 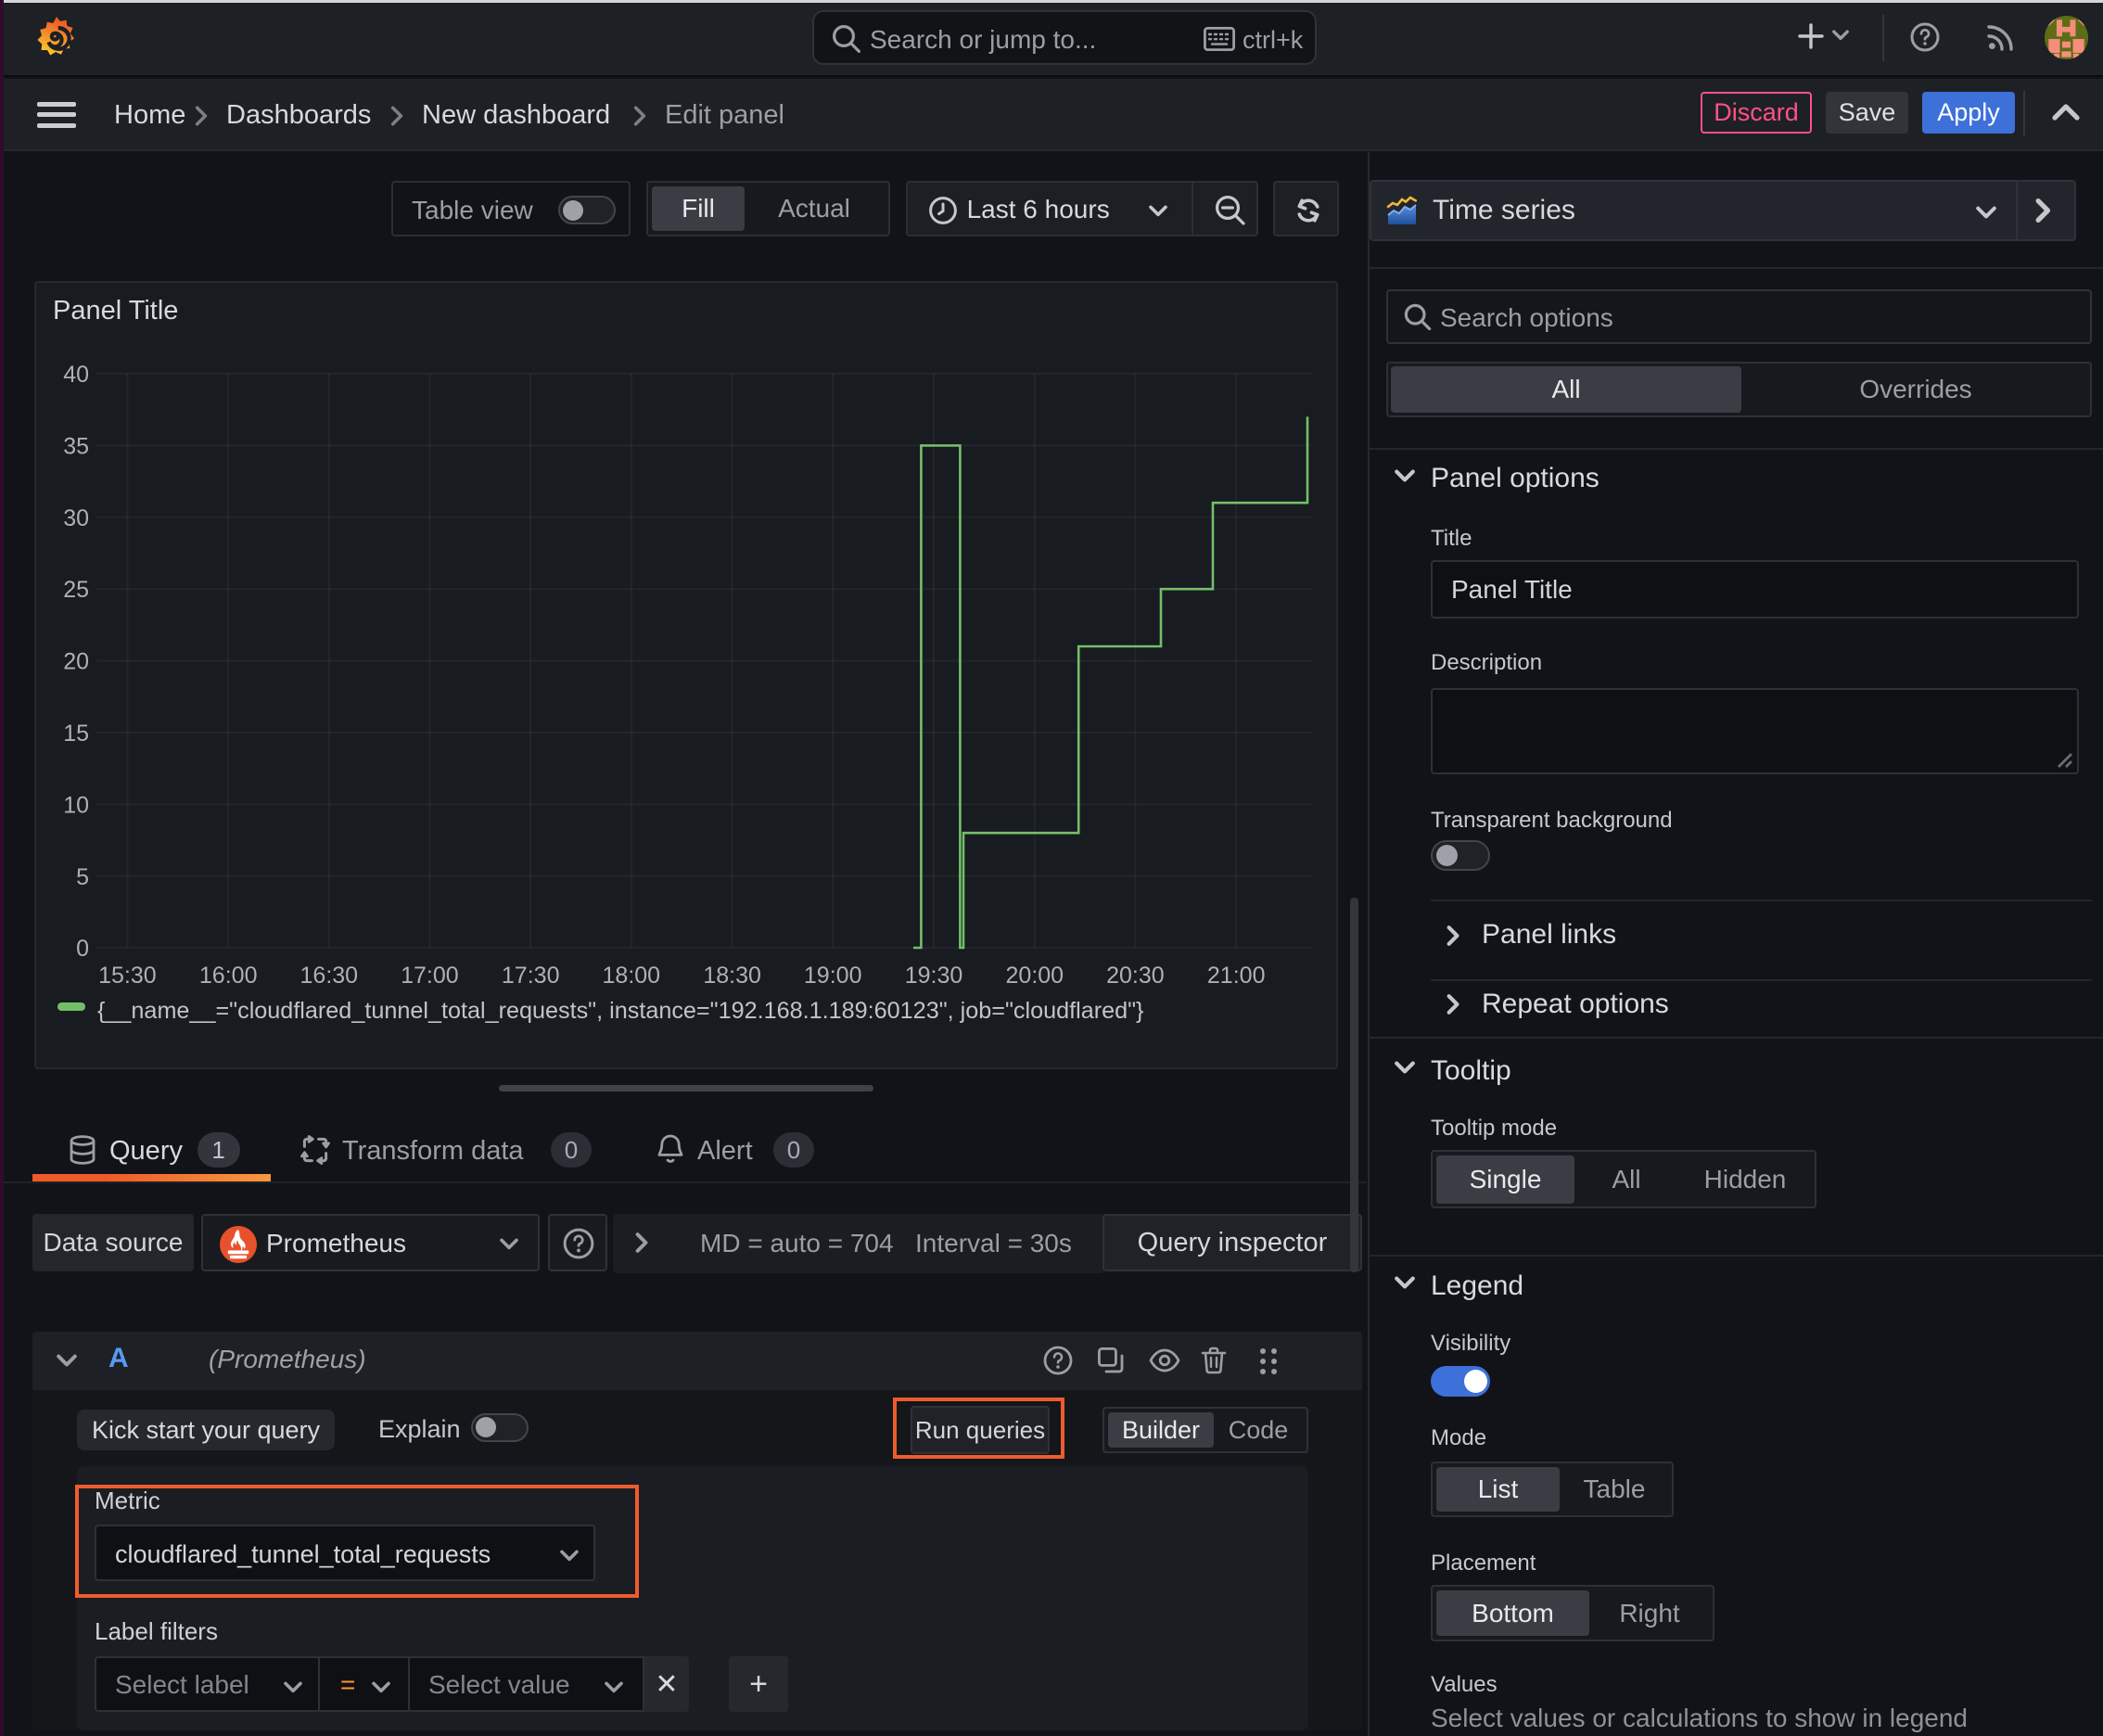 I want to click on svg-text: 30, so click(x=76, y=518).